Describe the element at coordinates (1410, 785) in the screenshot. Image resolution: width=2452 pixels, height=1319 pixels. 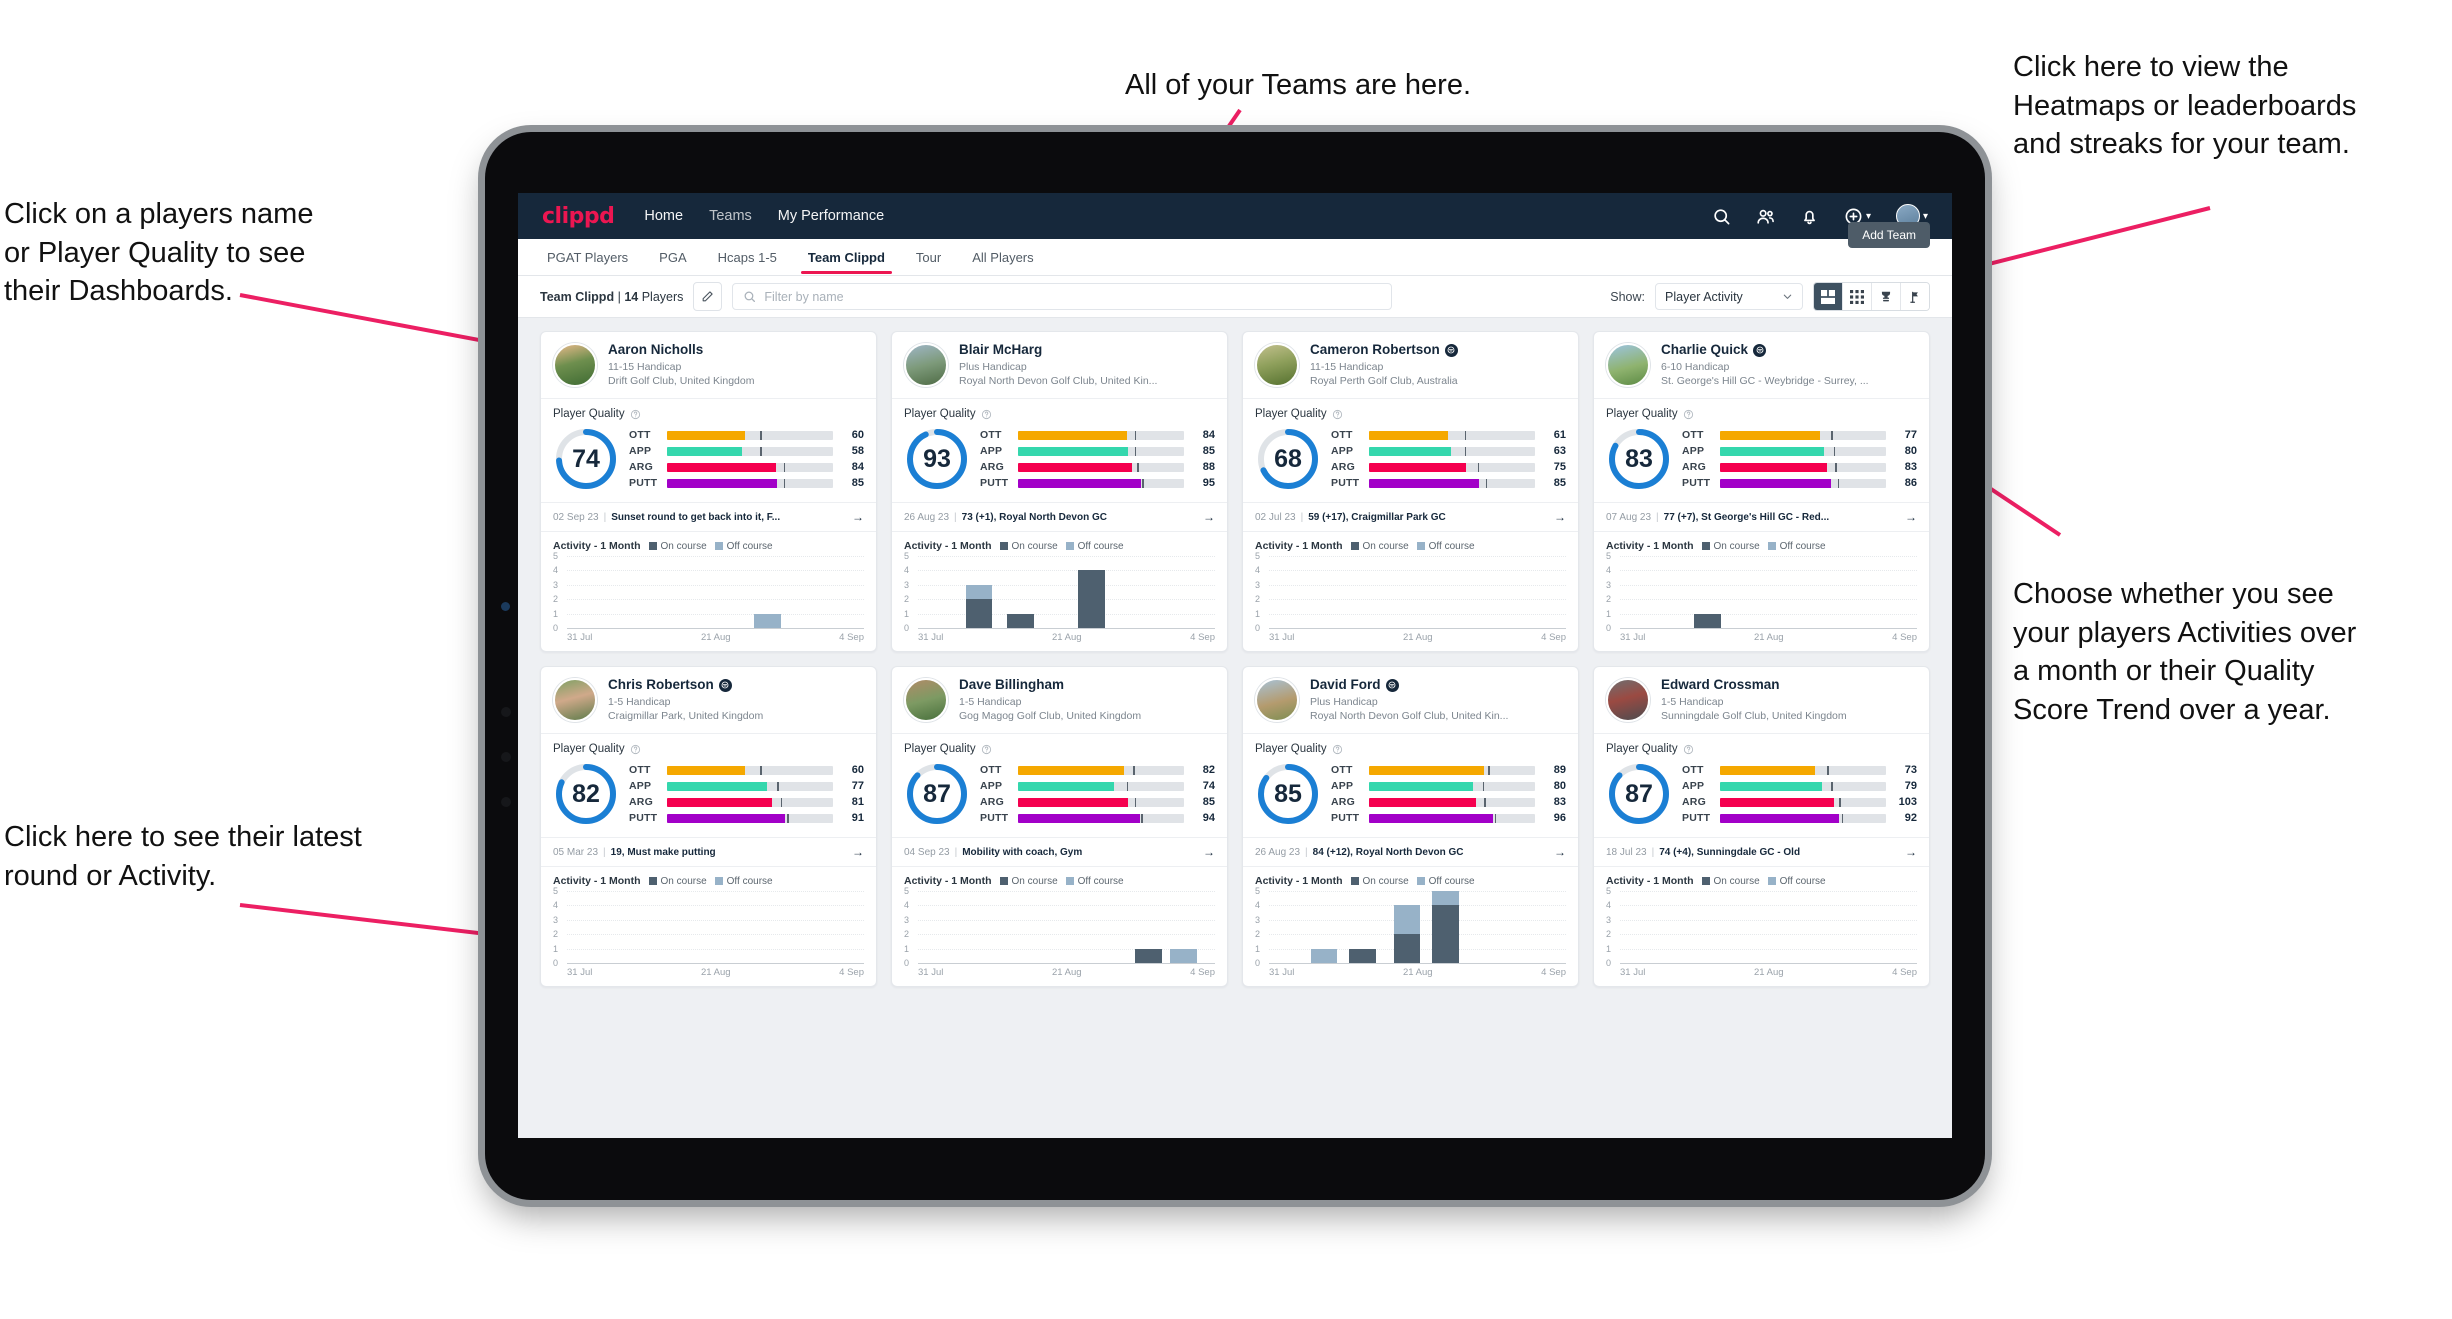
I see `player-quality-section: Player Quality 85 OTT 89 APP 80 ARG 83 PUTT 96` at that location.